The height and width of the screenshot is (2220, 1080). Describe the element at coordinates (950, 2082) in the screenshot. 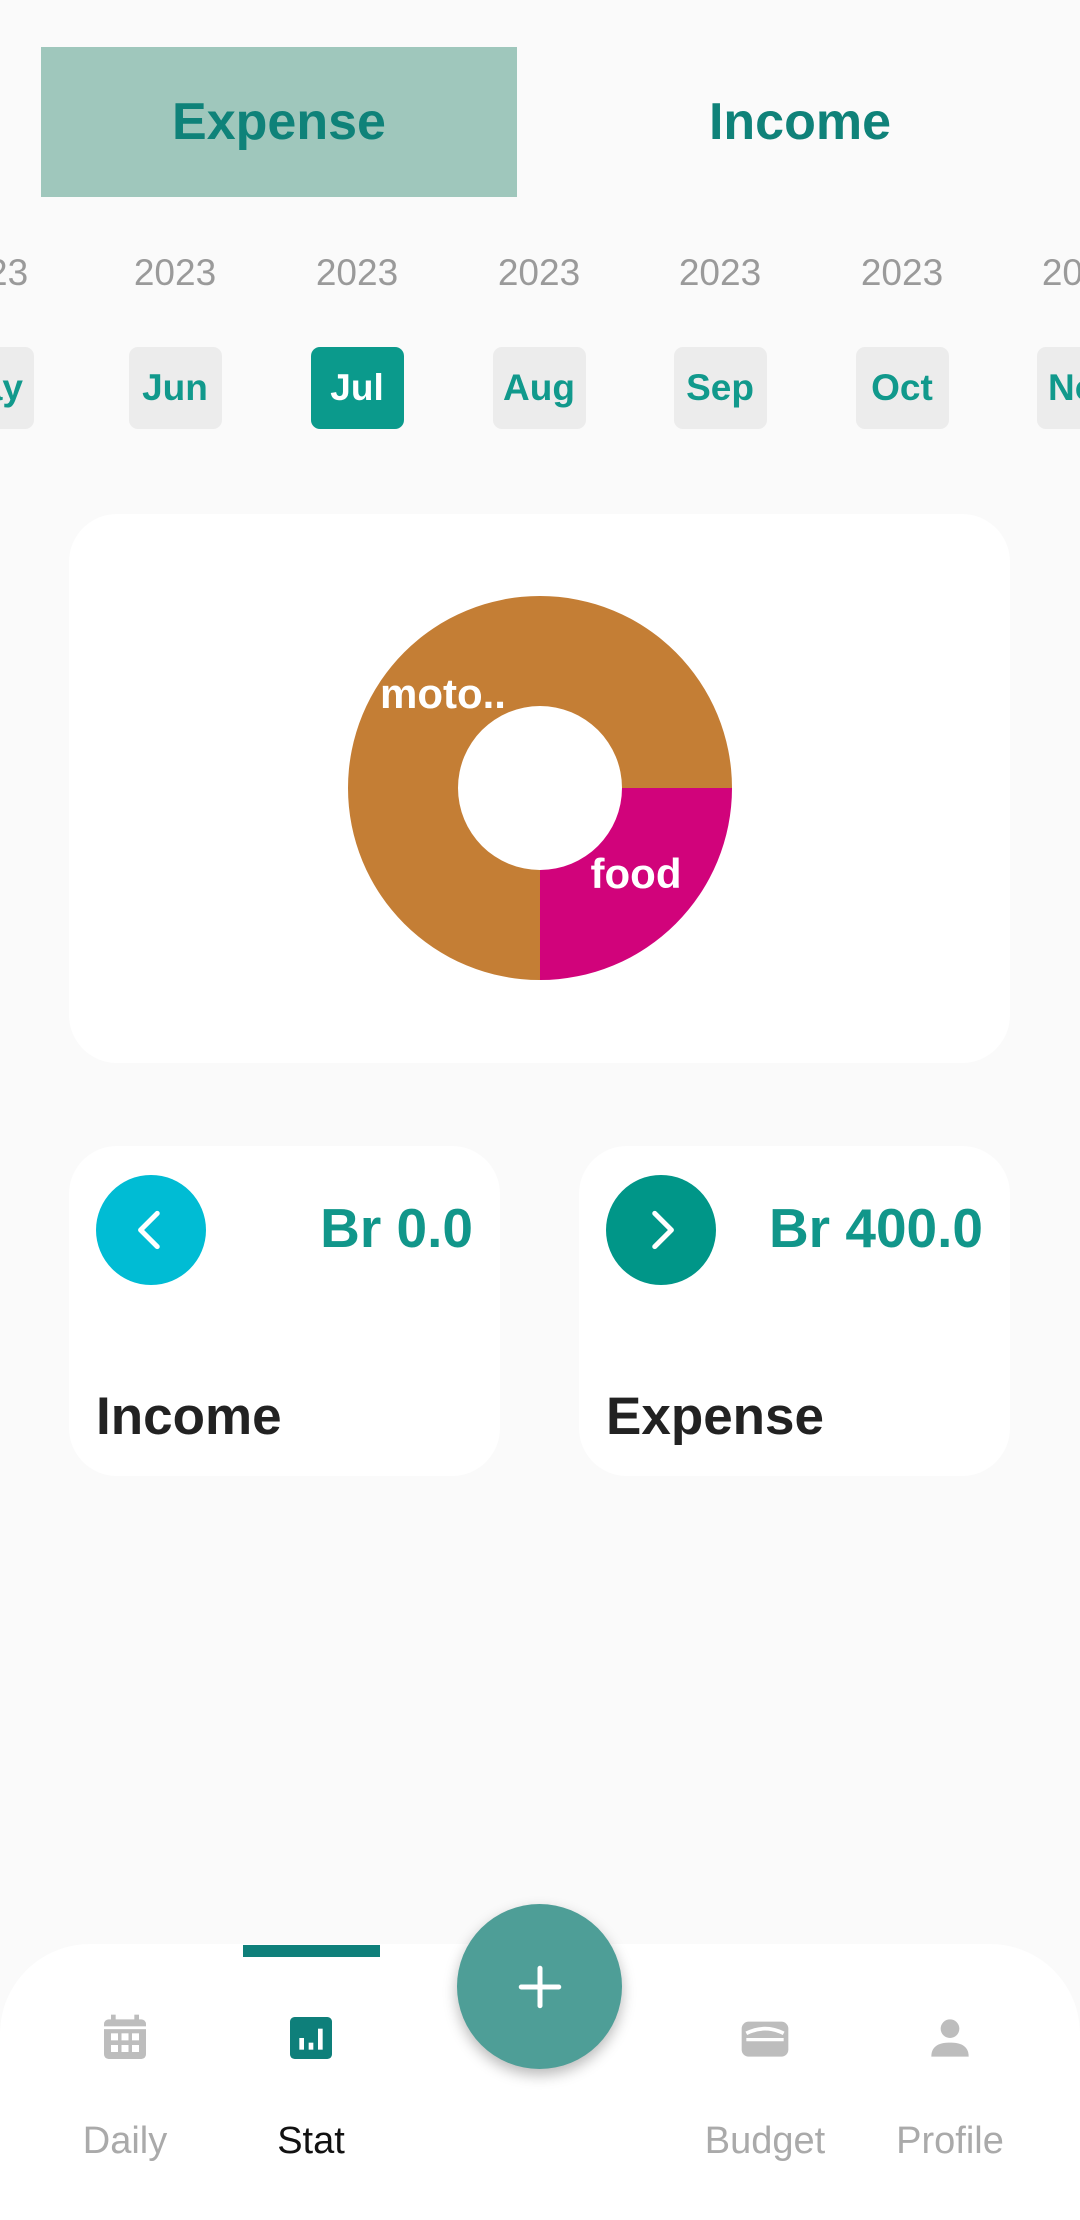

I see `nav-profile: Profile` at that location.